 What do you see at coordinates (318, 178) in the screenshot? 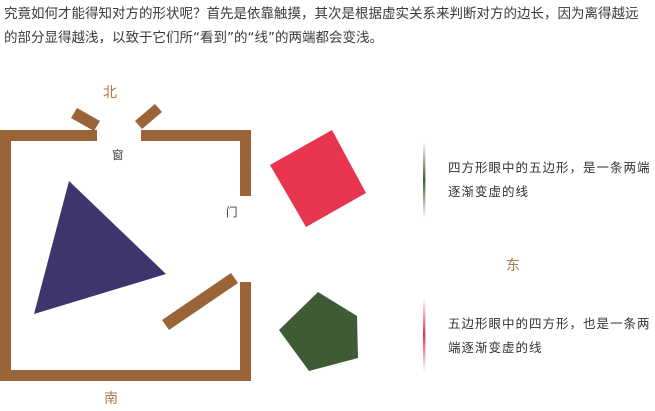
I see `square-shape` at bounding box center [318, 178].